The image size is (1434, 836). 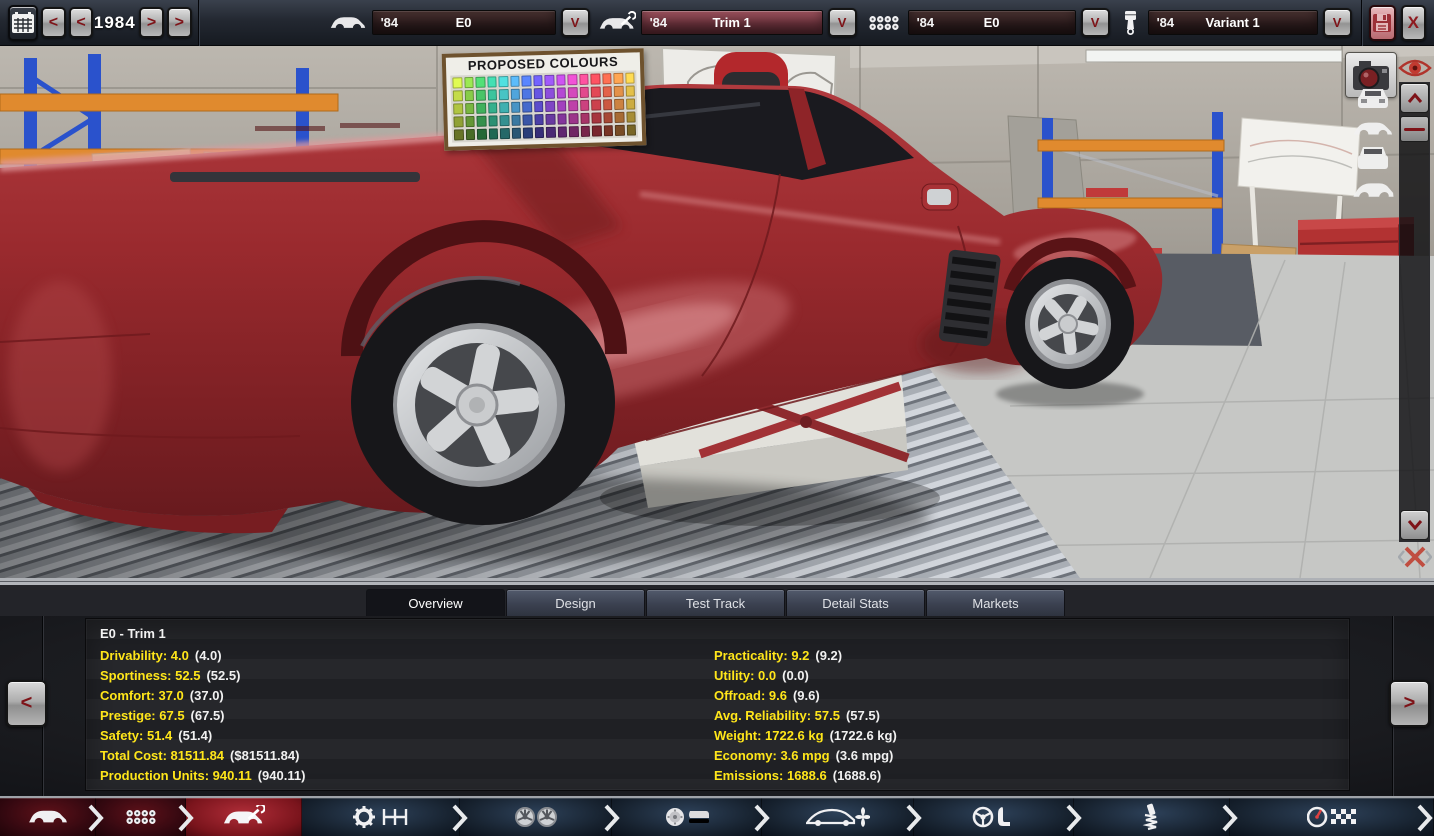 I want to click on test-track-step-icon, so click(x=1331, y=817).